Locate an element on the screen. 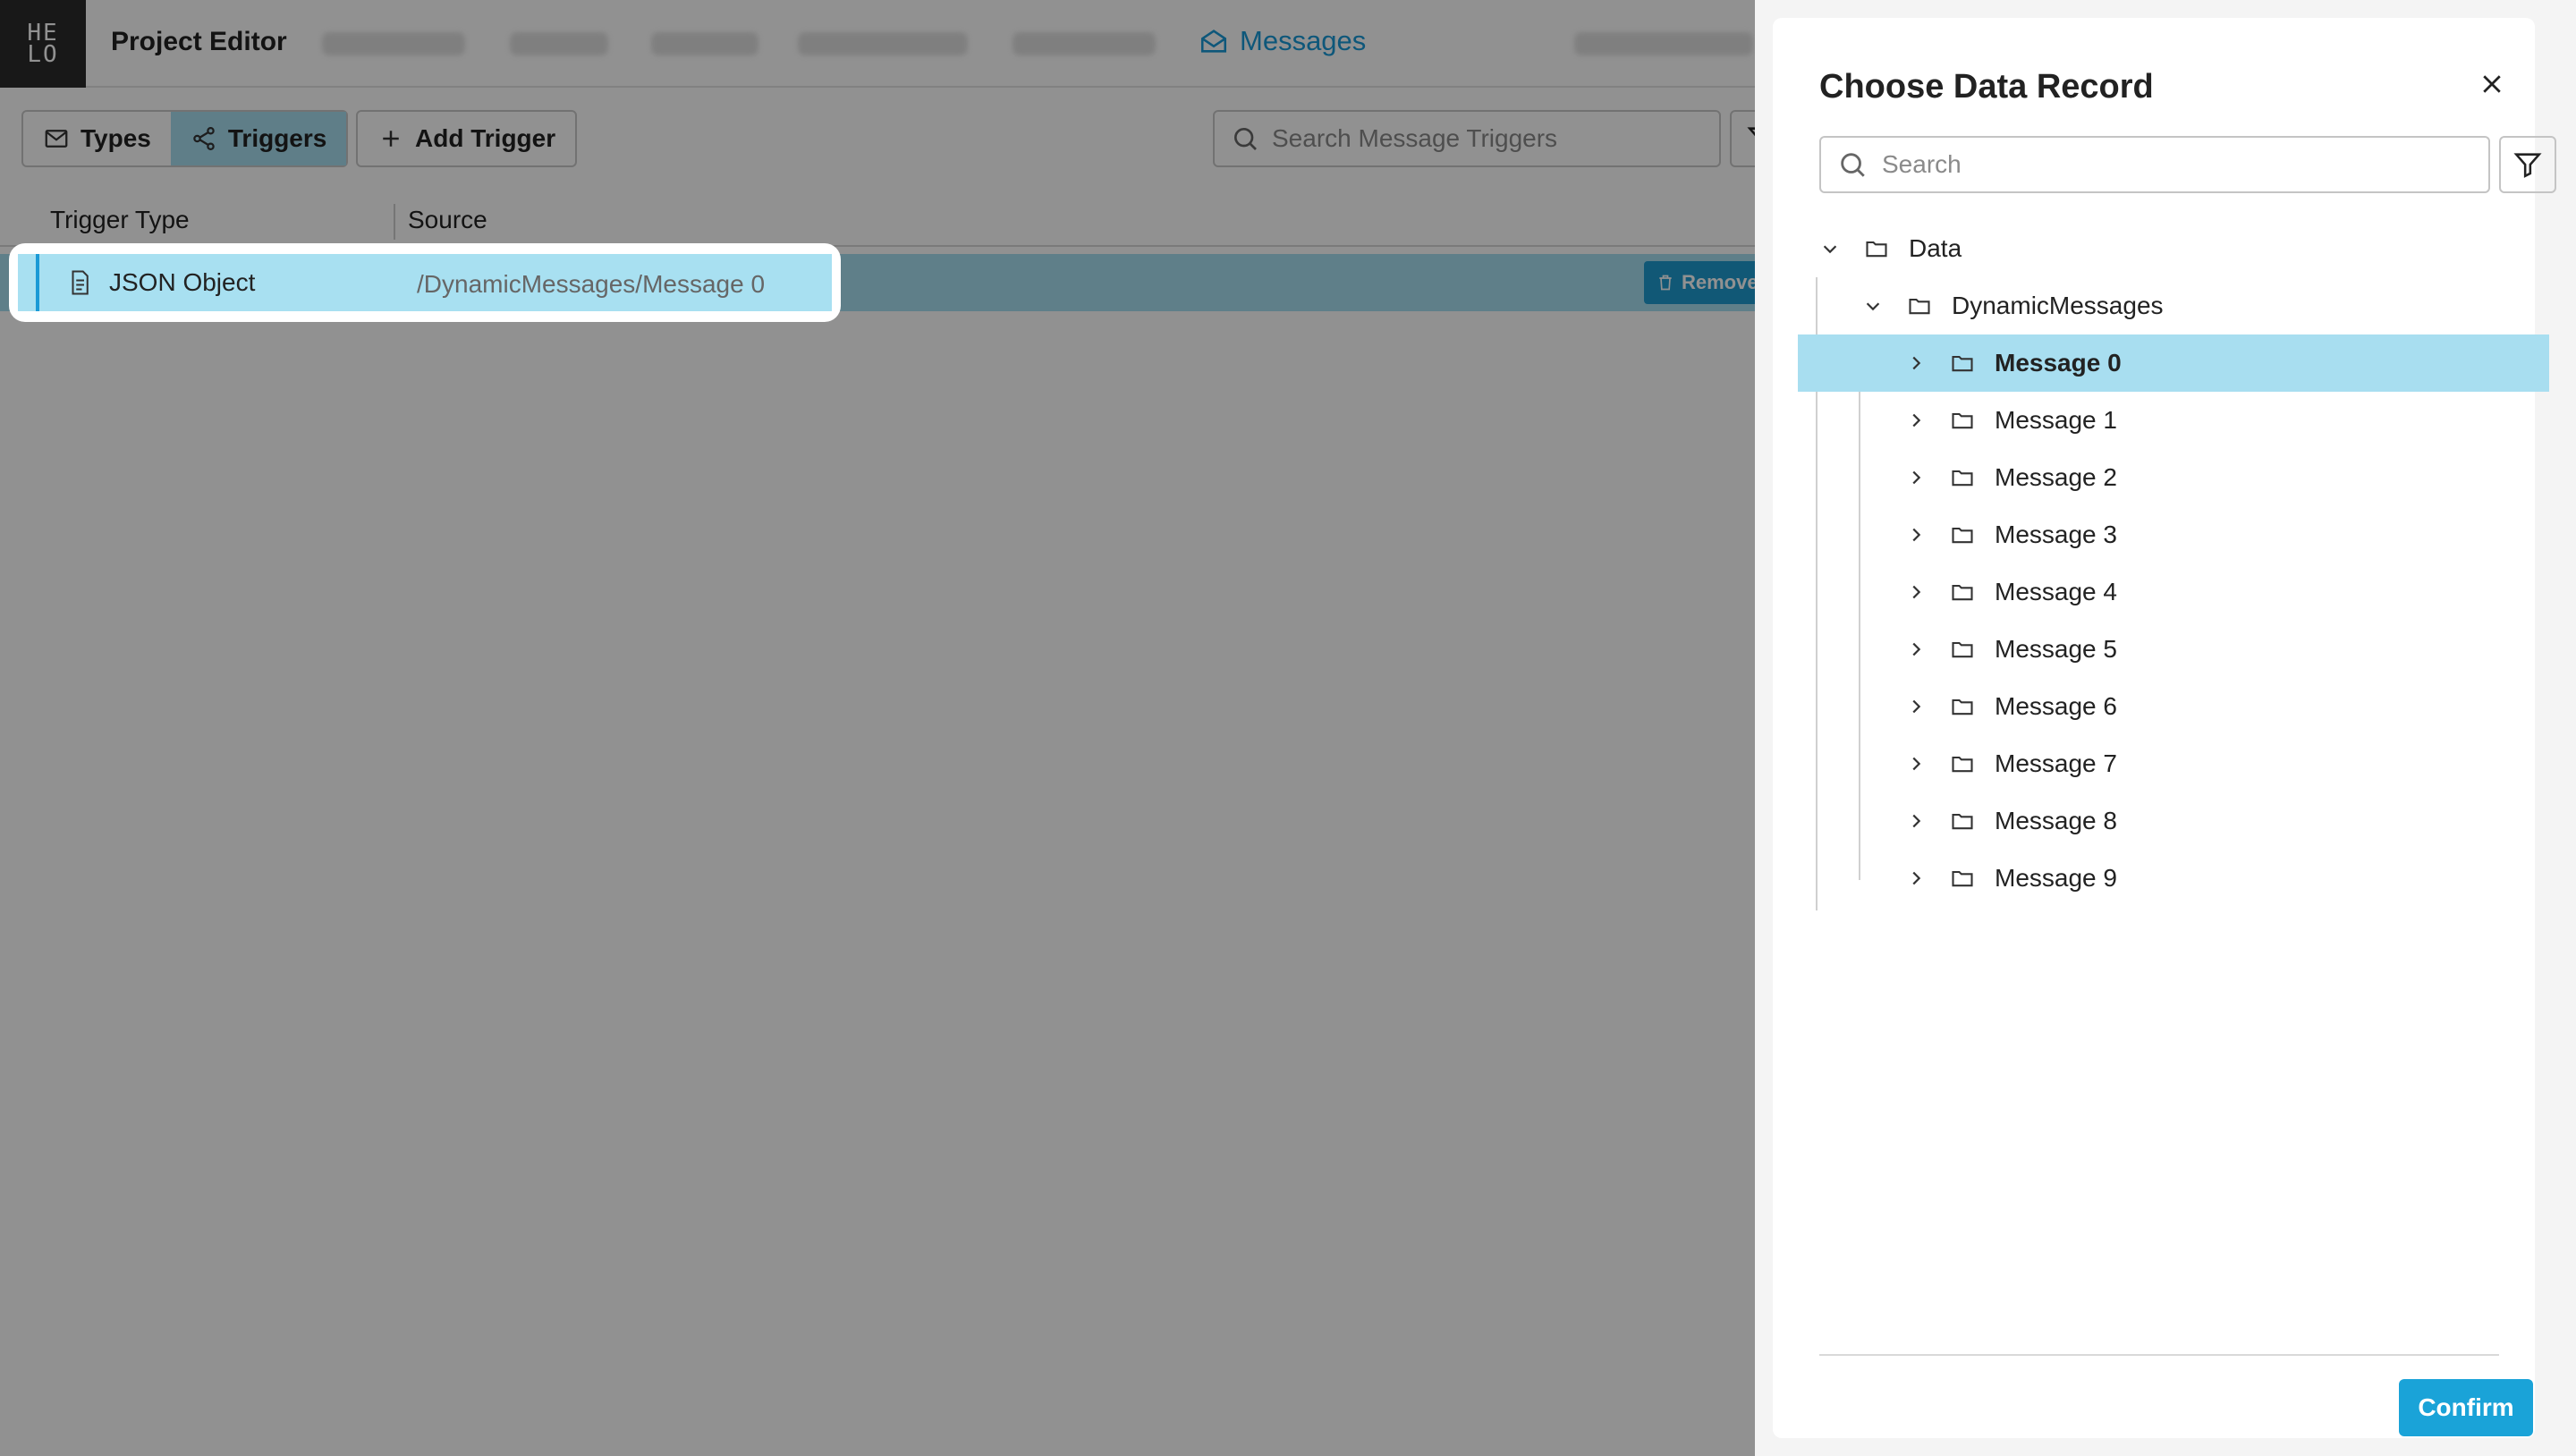 Image resolution: width=2576 pixels, height=1456 pixels. tree-node-message-3: Message 3 is located at coordinates (2216, 534).